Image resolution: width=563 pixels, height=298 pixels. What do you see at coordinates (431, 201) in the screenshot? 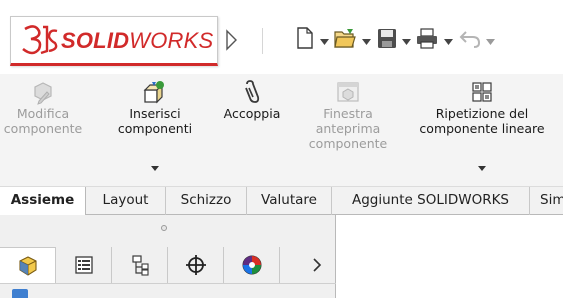
I see `tab-aggiunte-solidworks: Aggiunte SOLIDWORKS` at bounding box center [431, 201].